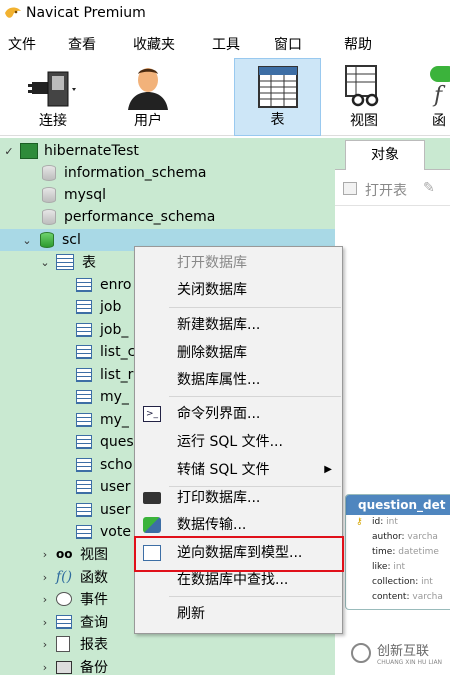 This screenshot has width=450, height=678. Describe the element at coordinates (385, 155) in the screenshot. I see `tab-objects: 对象` at that location.